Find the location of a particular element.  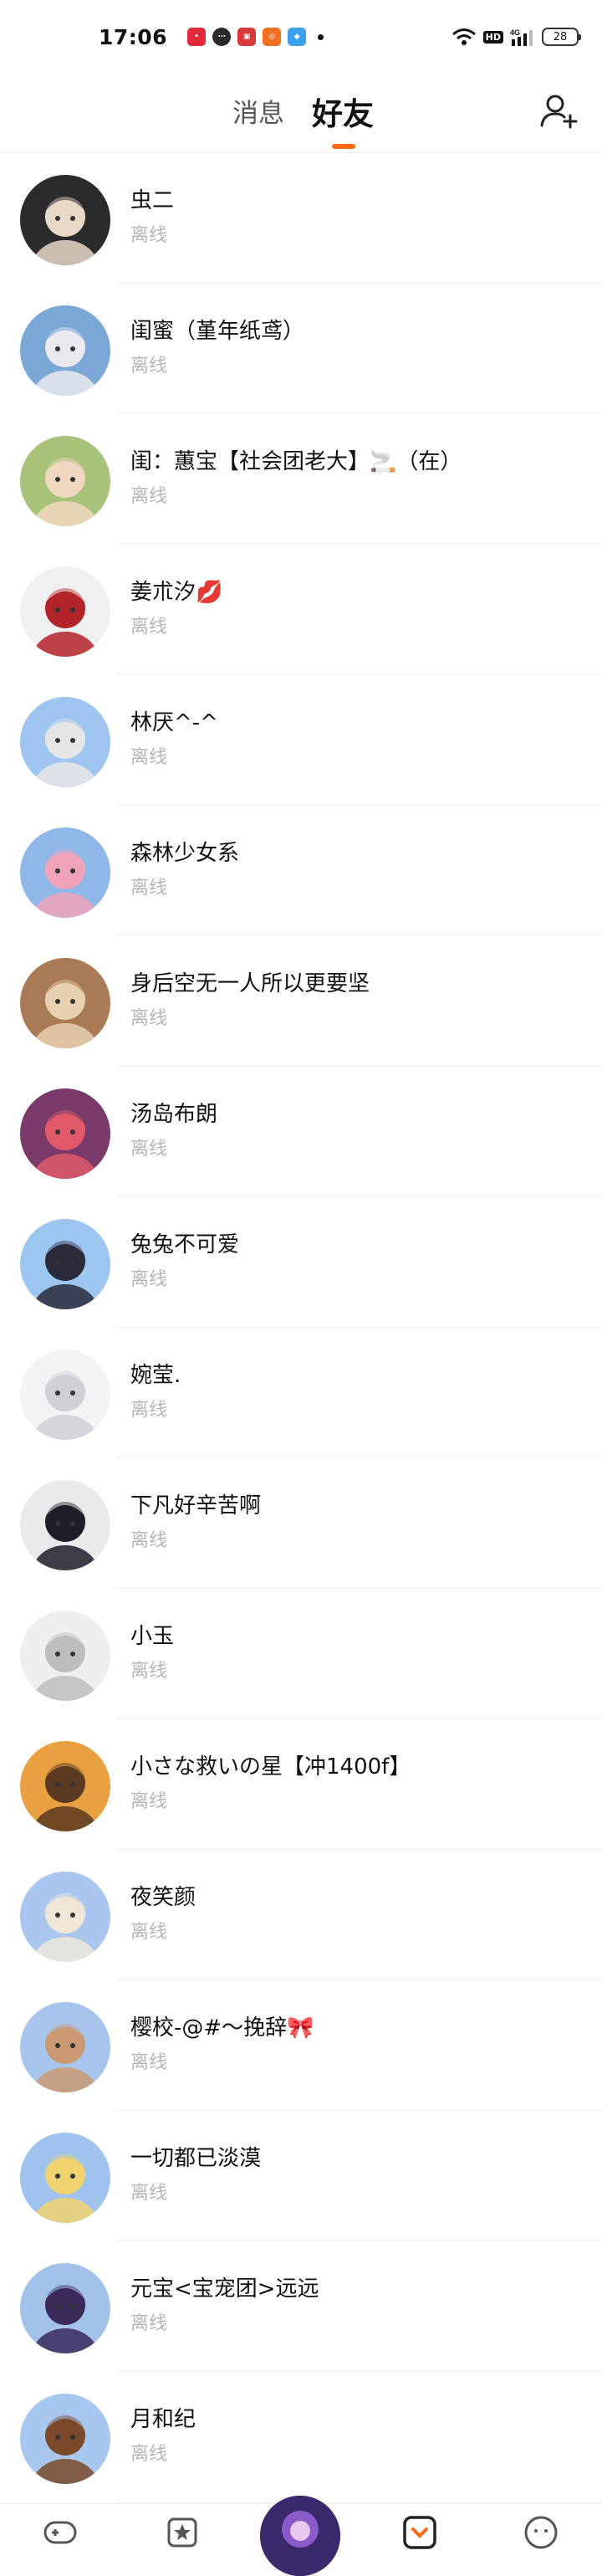

friend-row: 闺蜜（堇年纸鸢） 离线 is located at coordinates (301, 349).